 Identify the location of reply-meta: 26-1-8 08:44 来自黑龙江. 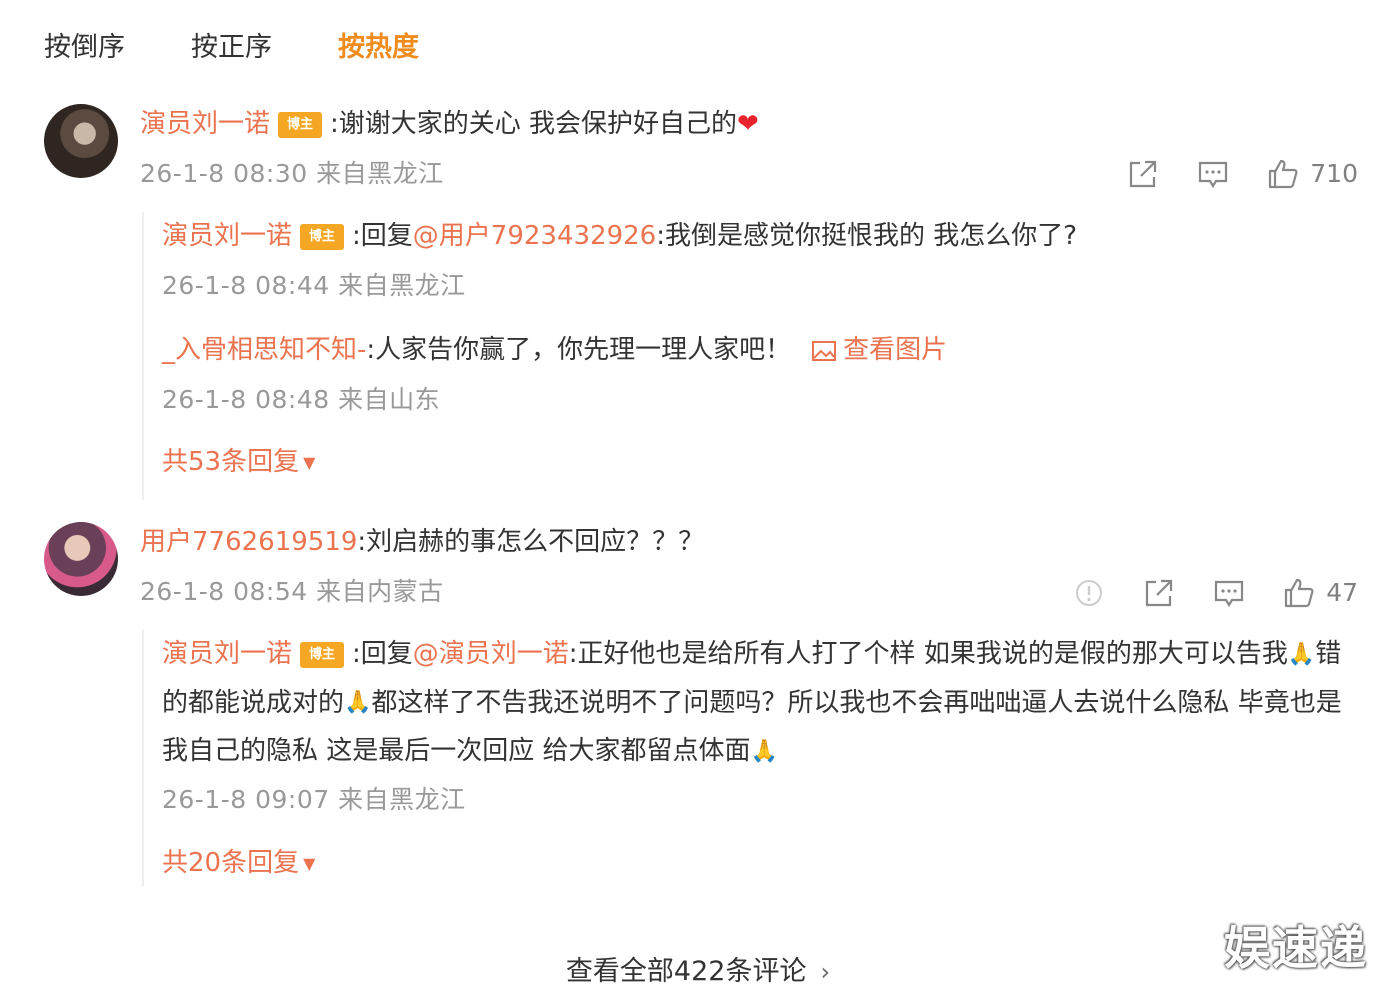
(314, 285).